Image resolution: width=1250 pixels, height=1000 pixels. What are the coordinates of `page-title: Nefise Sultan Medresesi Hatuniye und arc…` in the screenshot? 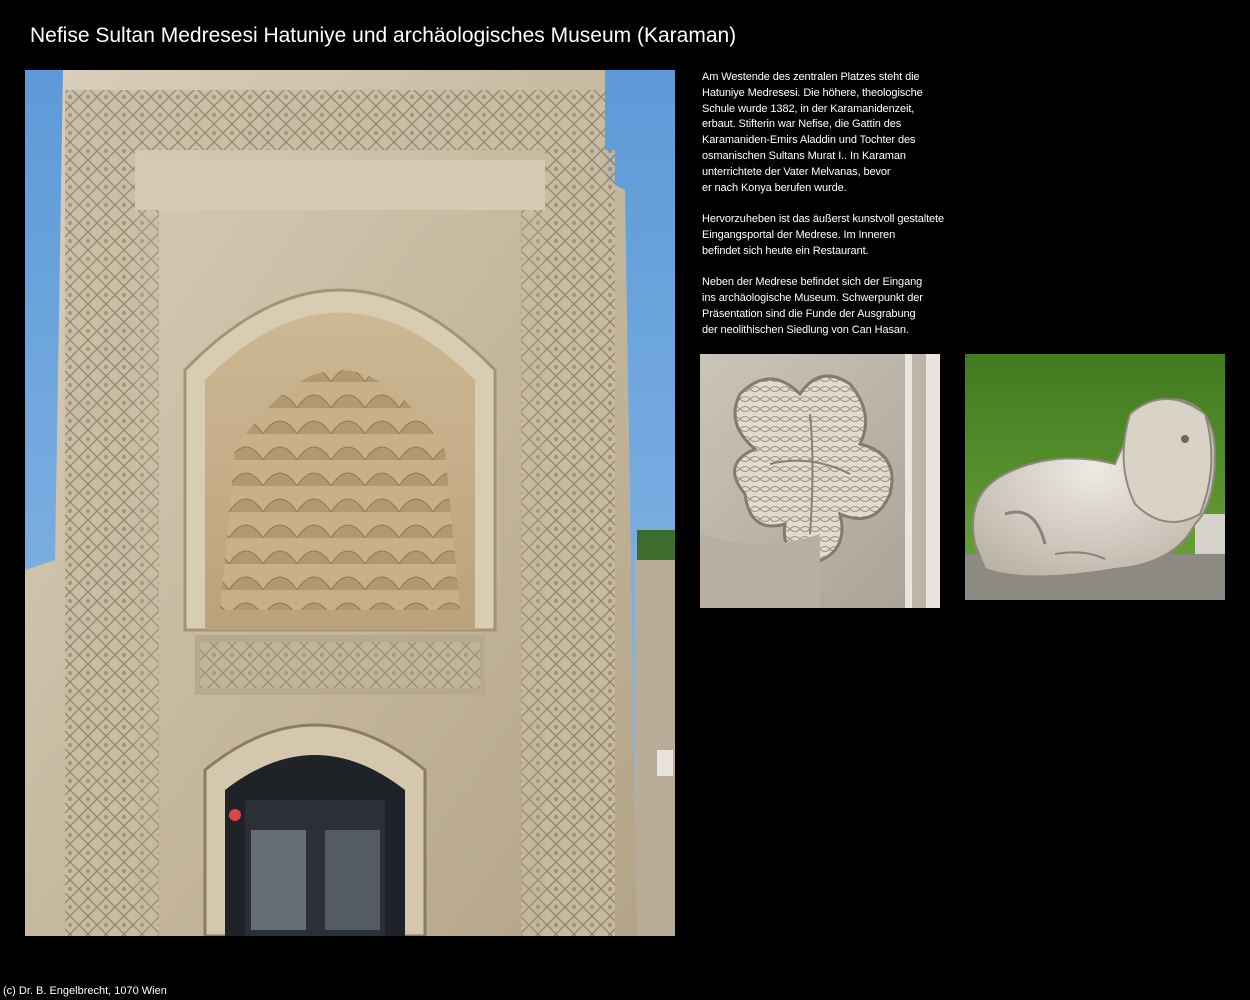 It's located at (383, 35).